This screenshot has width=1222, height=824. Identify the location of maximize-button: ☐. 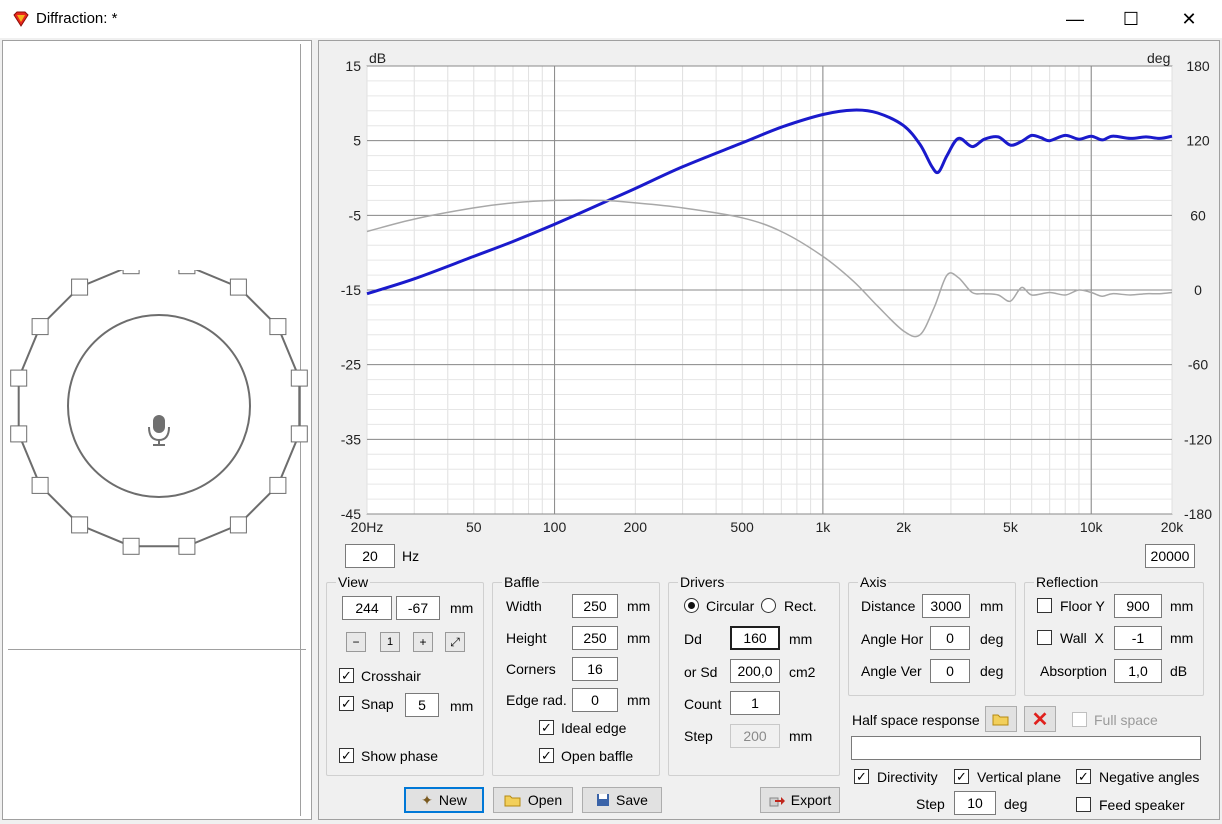
(1131, 19).